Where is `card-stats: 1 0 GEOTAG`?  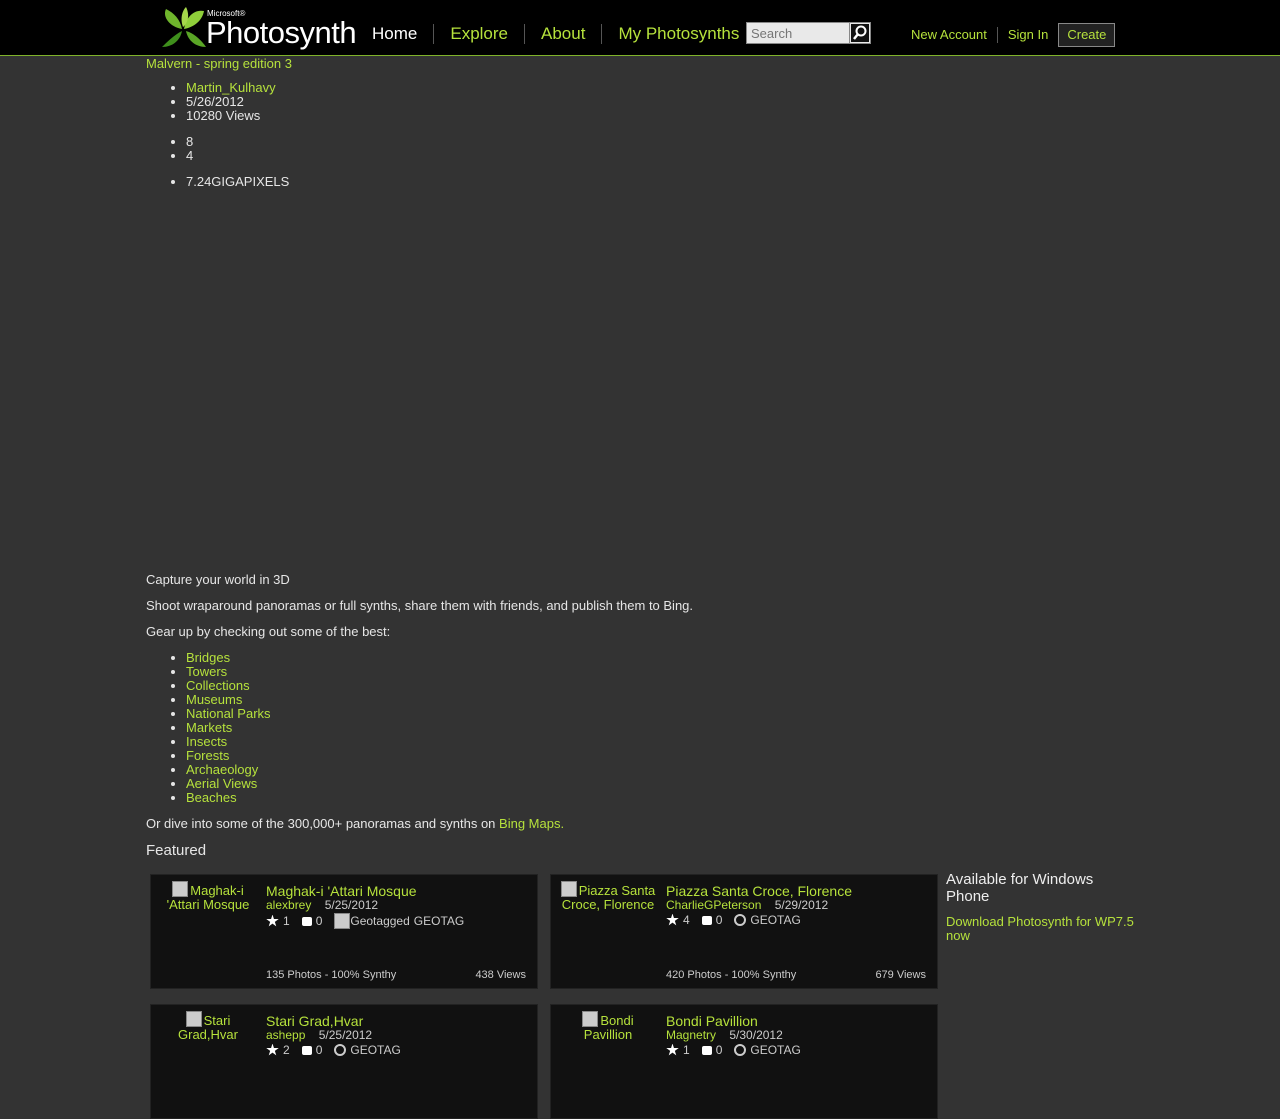
card-stats: 1 0 GEOTAG is located at coordinates (736, 1050).